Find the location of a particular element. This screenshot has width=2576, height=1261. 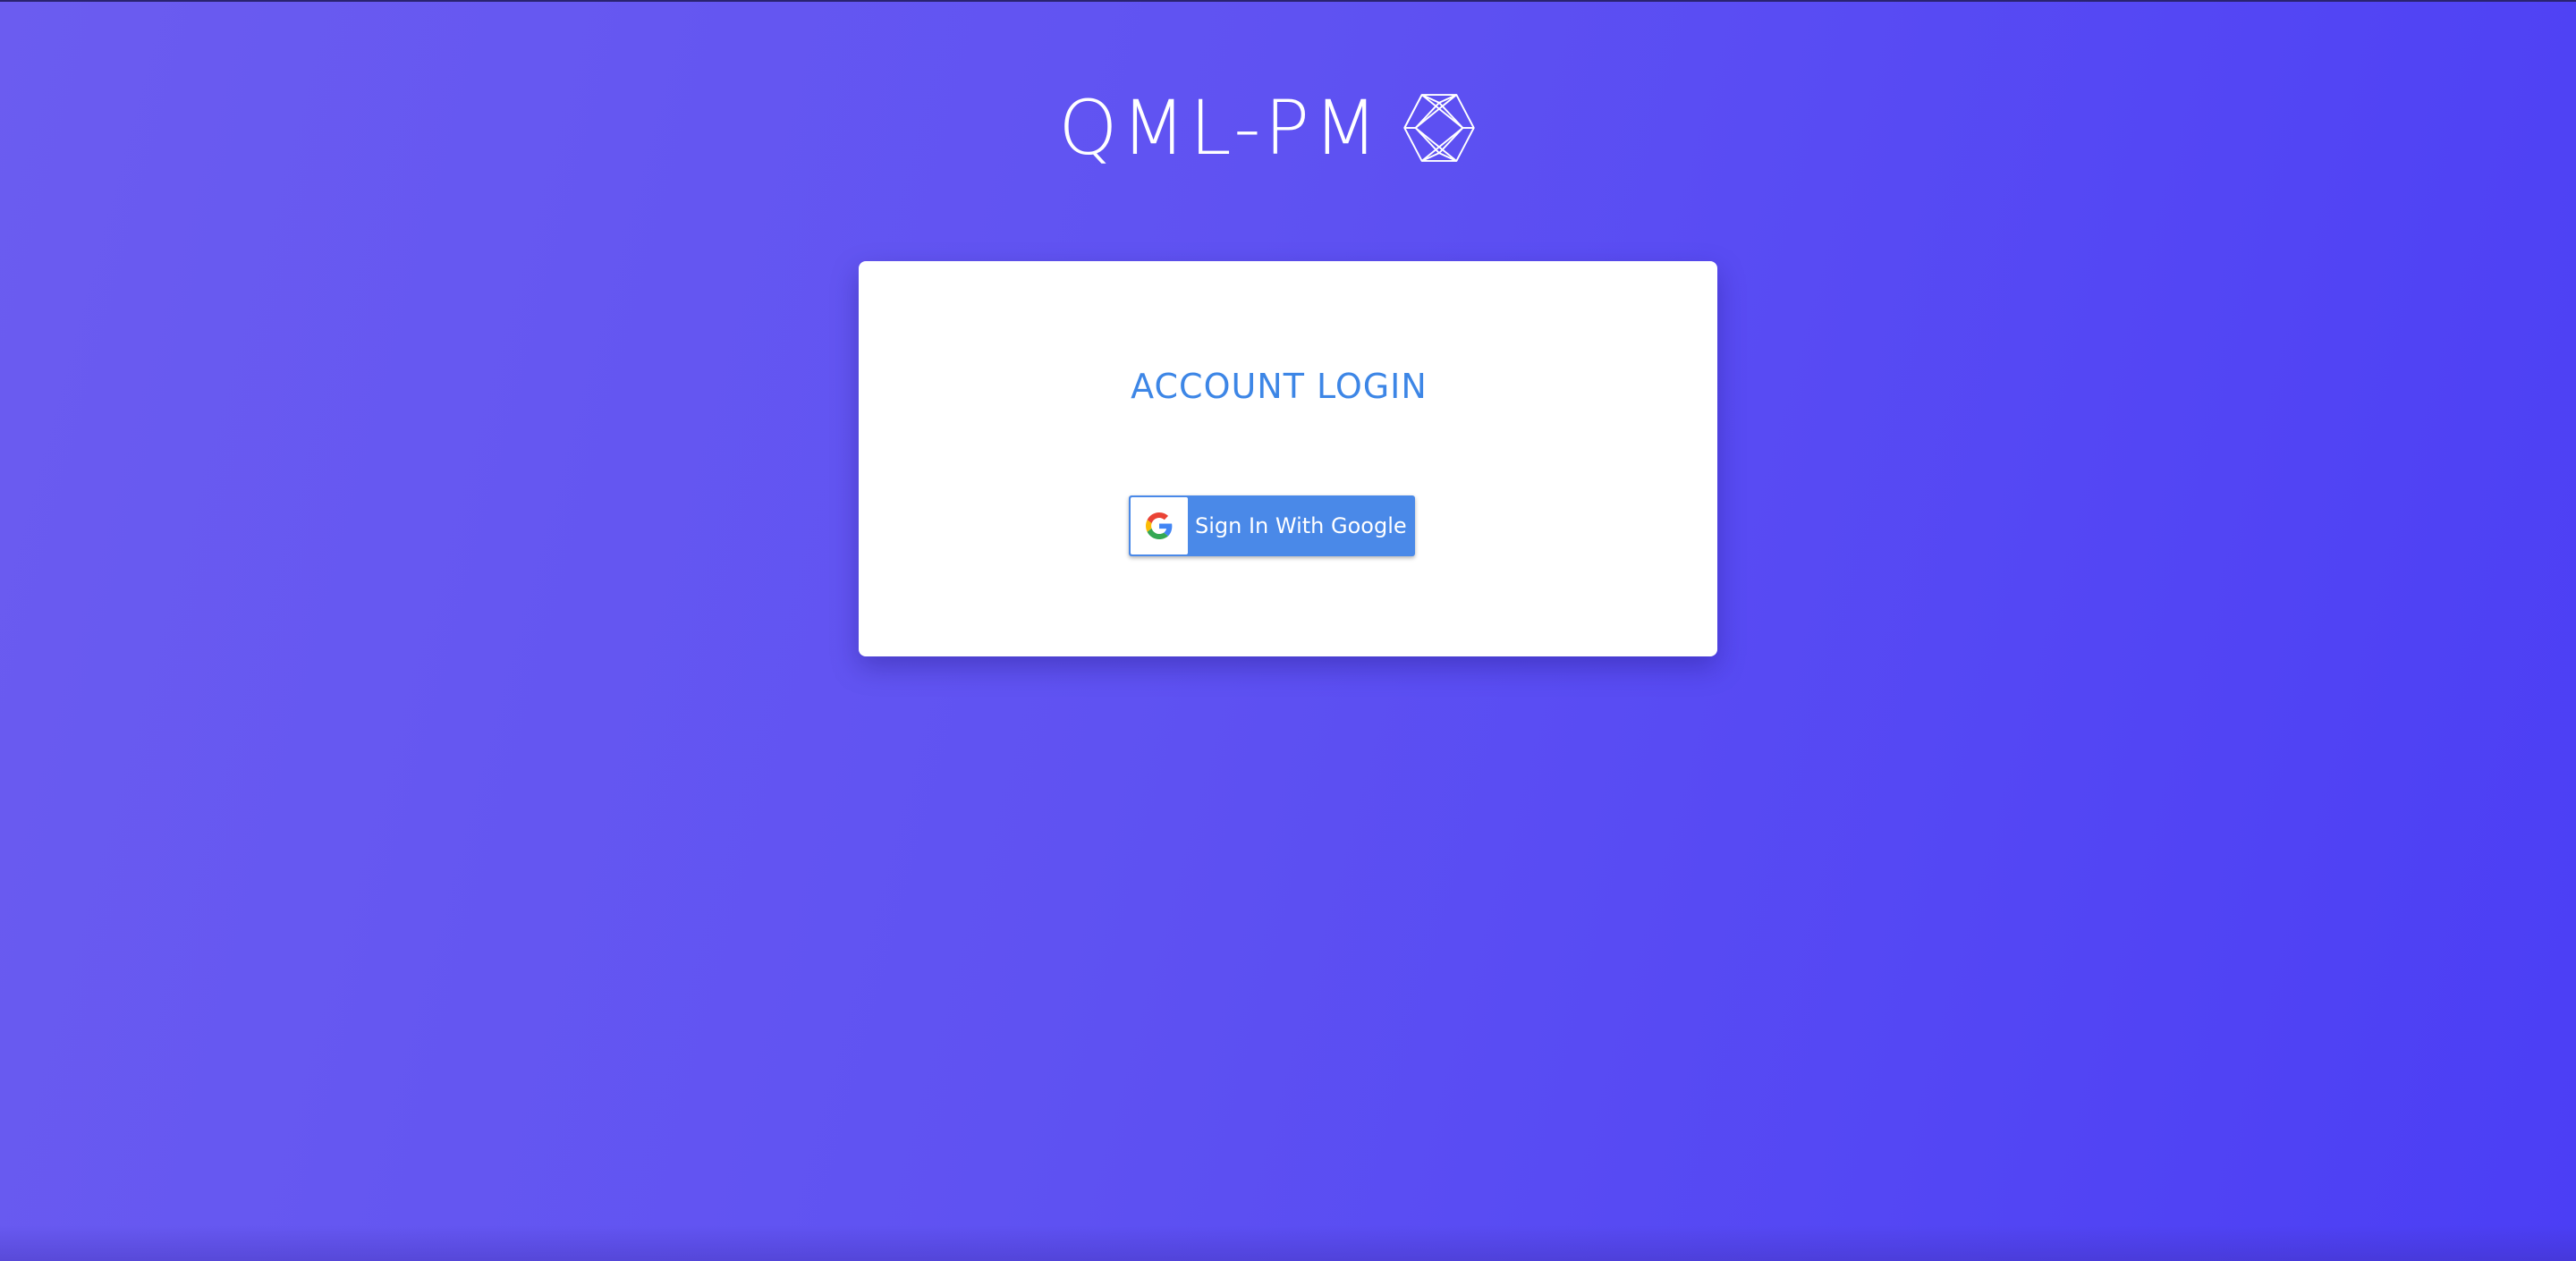

brand-lockup: QML-PM is located at coordinates (1268, 128).